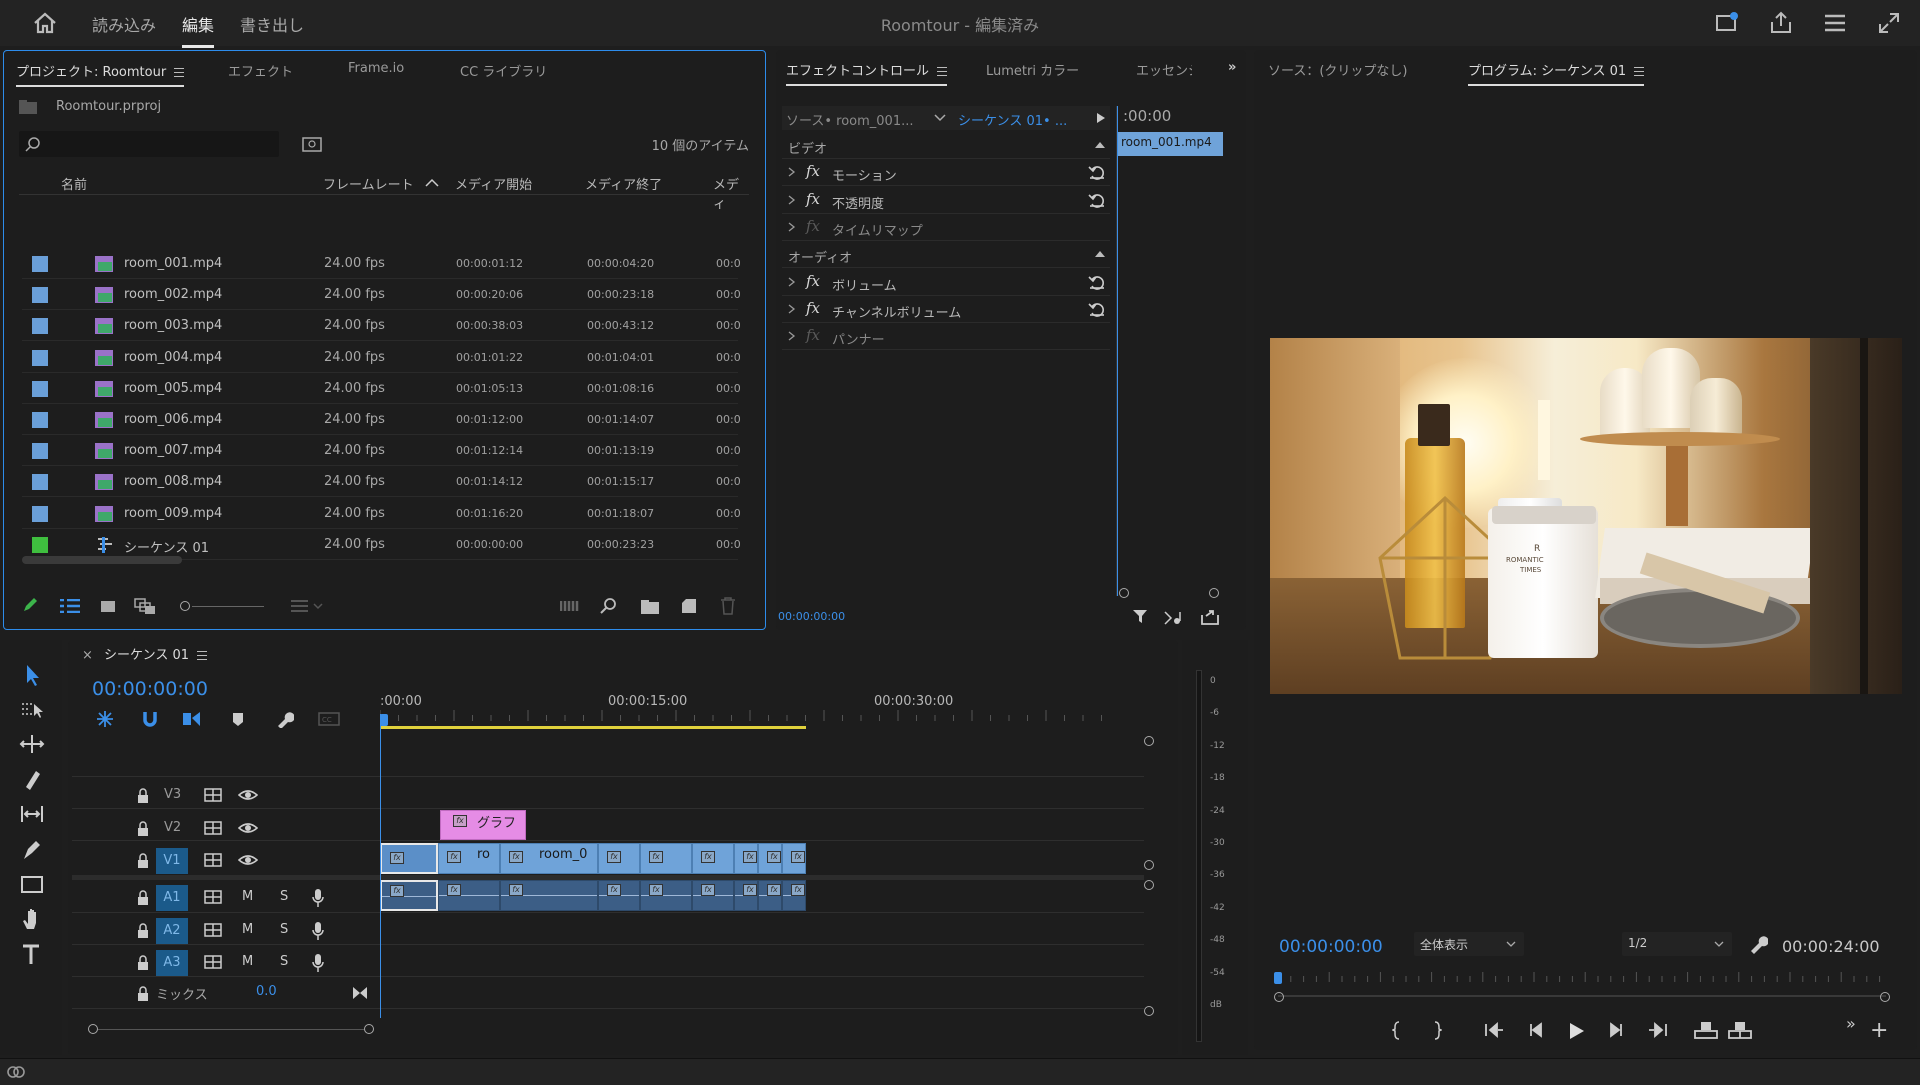 This screenshot has width=1920, height=1085. What do you see at coordinates (32, 919) in the screenshot?
I see `hand-tool-icon` at bounding box center [32, 919].